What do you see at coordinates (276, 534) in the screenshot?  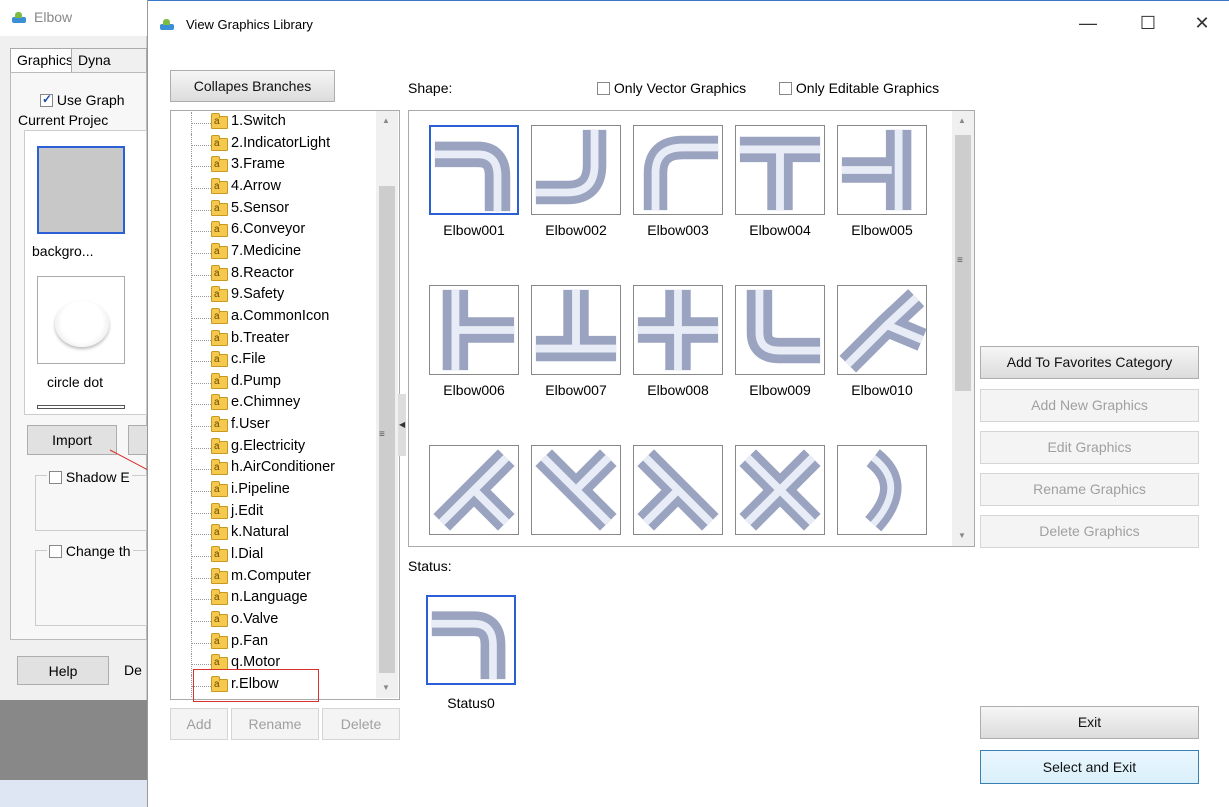 I see `tree-item: k.Natural` at bounding box center [276, 534].